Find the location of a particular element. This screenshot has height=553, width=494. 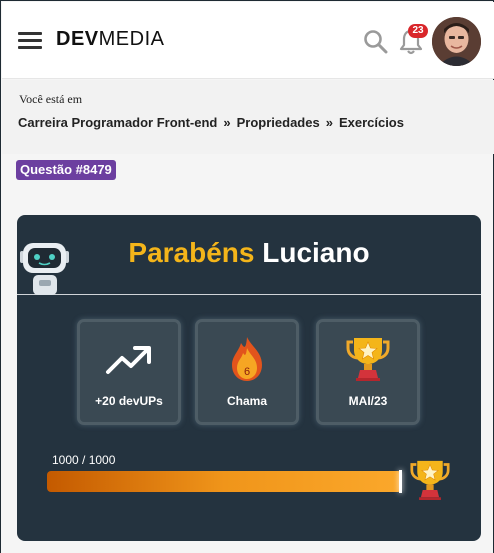

breadcrumb-item-exercises: Exercícios is located at coordinates (371, 122).